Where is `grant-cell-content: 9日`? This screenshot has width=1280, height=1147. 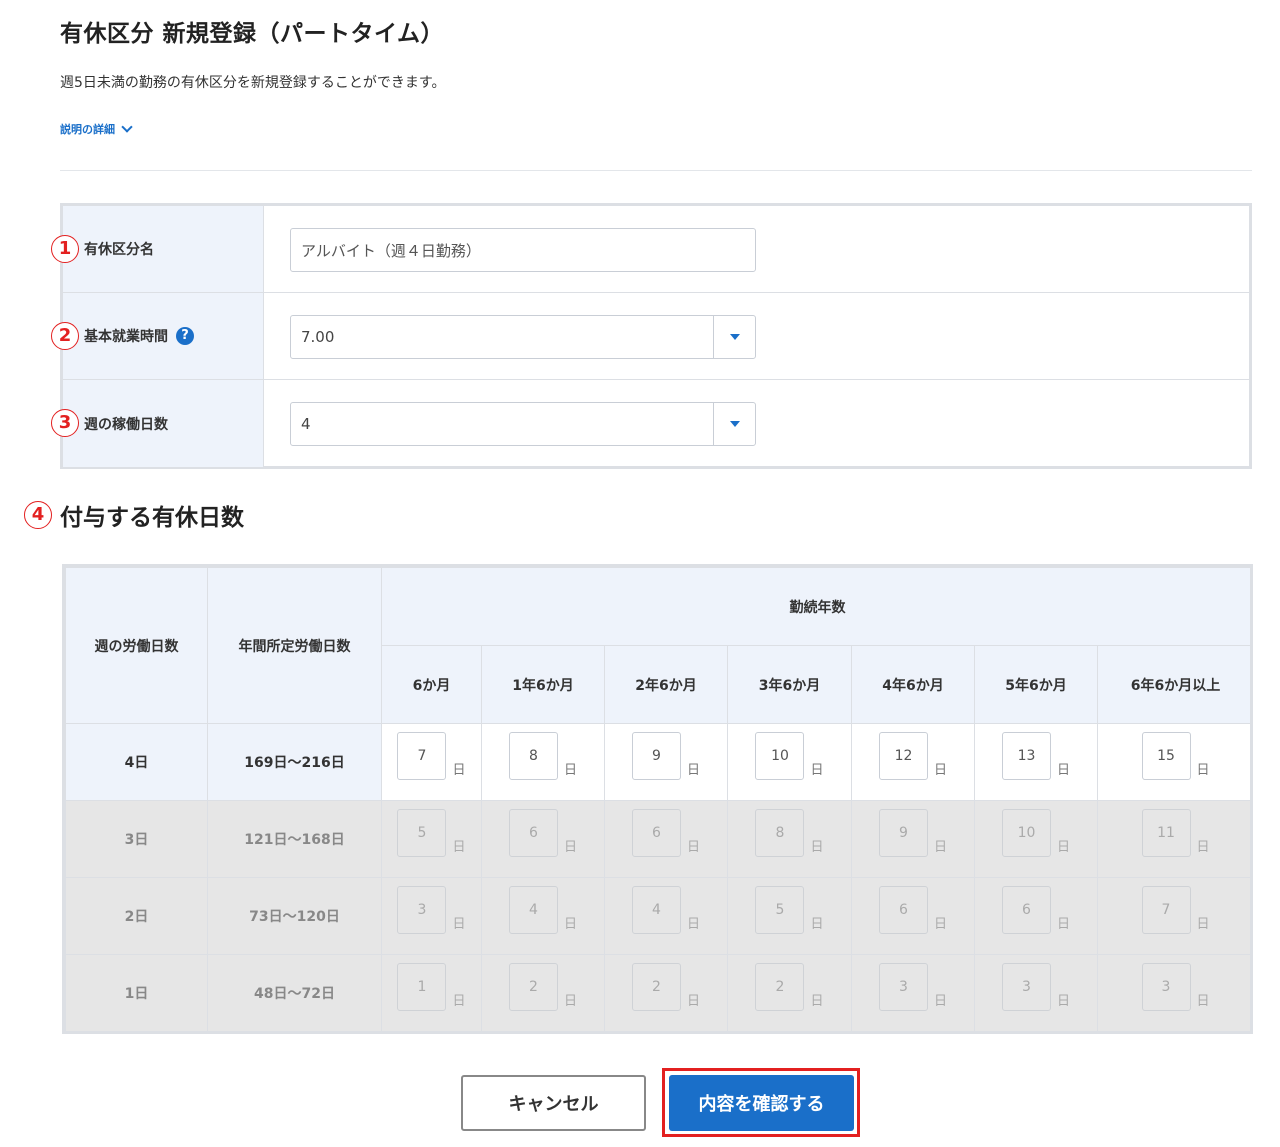
grant-cell-content: 9日 is located at coordinates (666, 762).